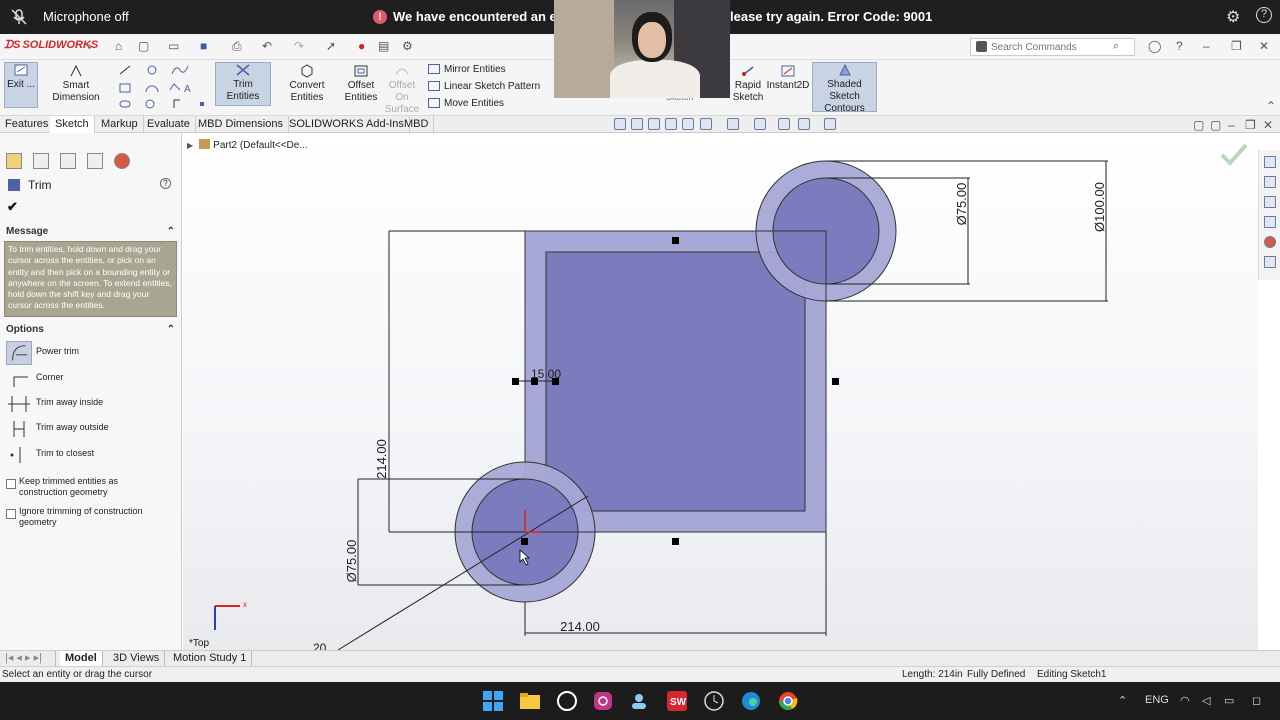 This screenshot has width=1280, height=720. What do you see at coordinates (384, 46) in the screenshot?
I see `file-properties-icon: ▤` at bounding box center [384, 46].